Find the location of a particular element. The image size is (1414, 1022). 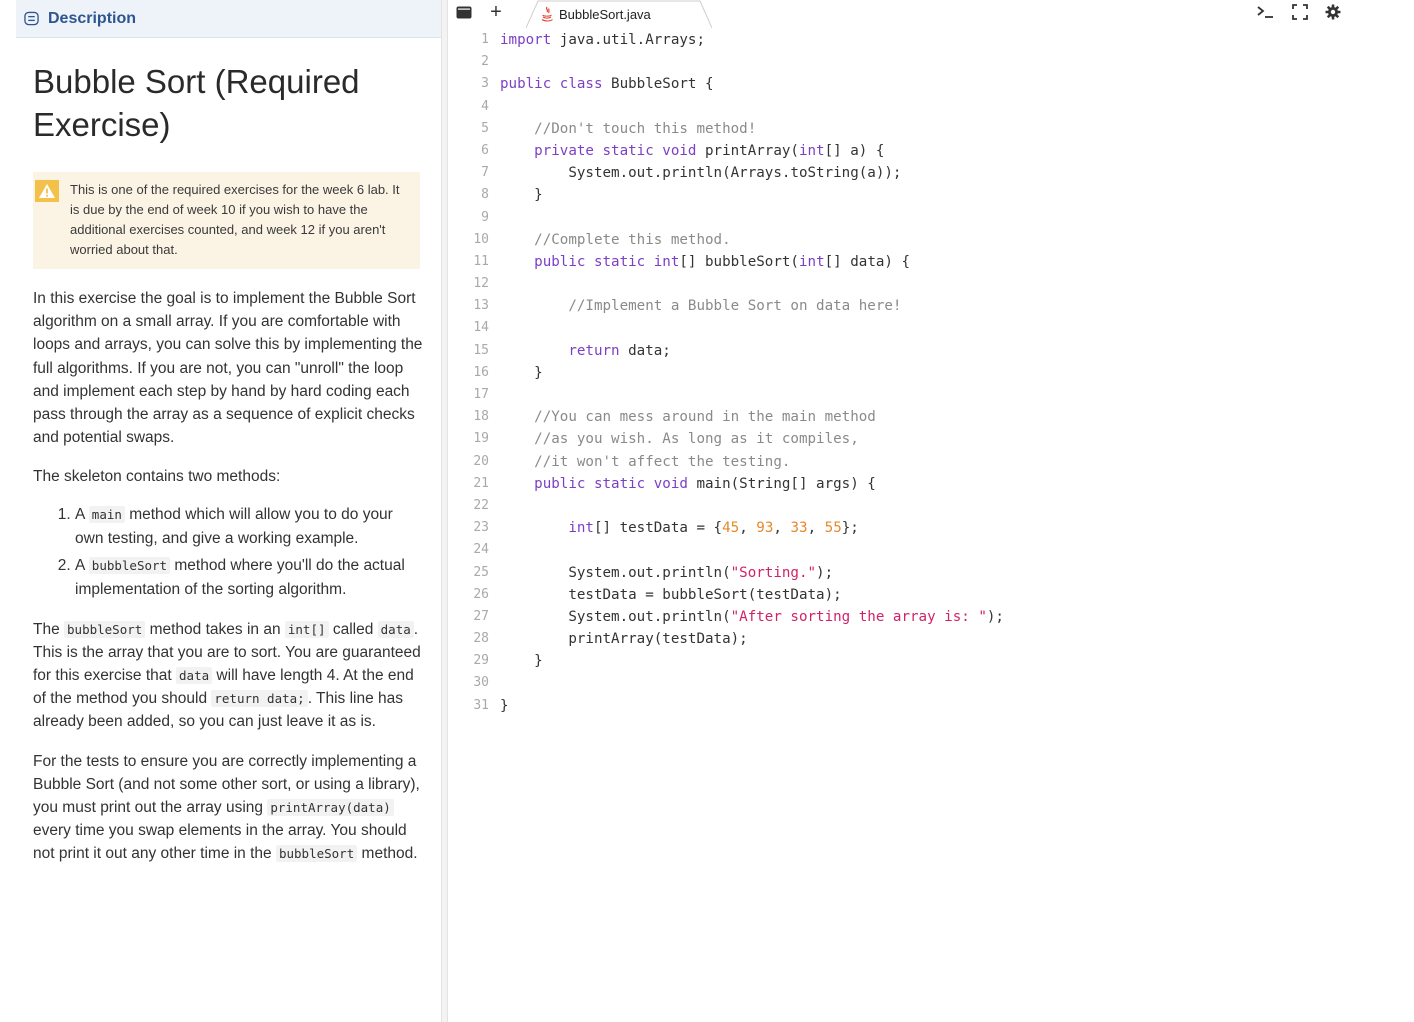

description-tab: Description is located at coordinates (228, 19).